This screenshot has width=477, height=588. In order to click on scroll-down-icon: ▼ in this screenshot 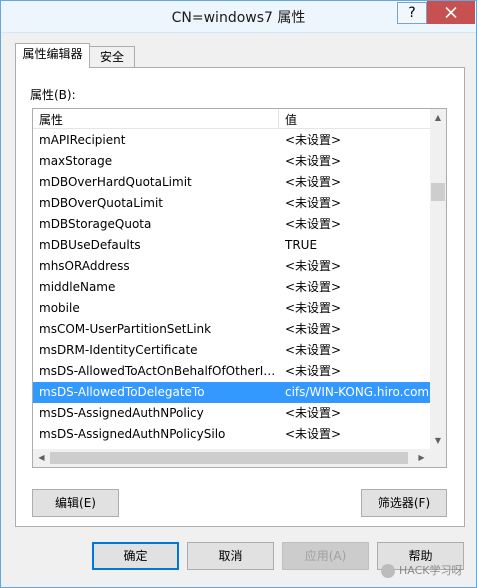, I will do `click(438, 440)`.